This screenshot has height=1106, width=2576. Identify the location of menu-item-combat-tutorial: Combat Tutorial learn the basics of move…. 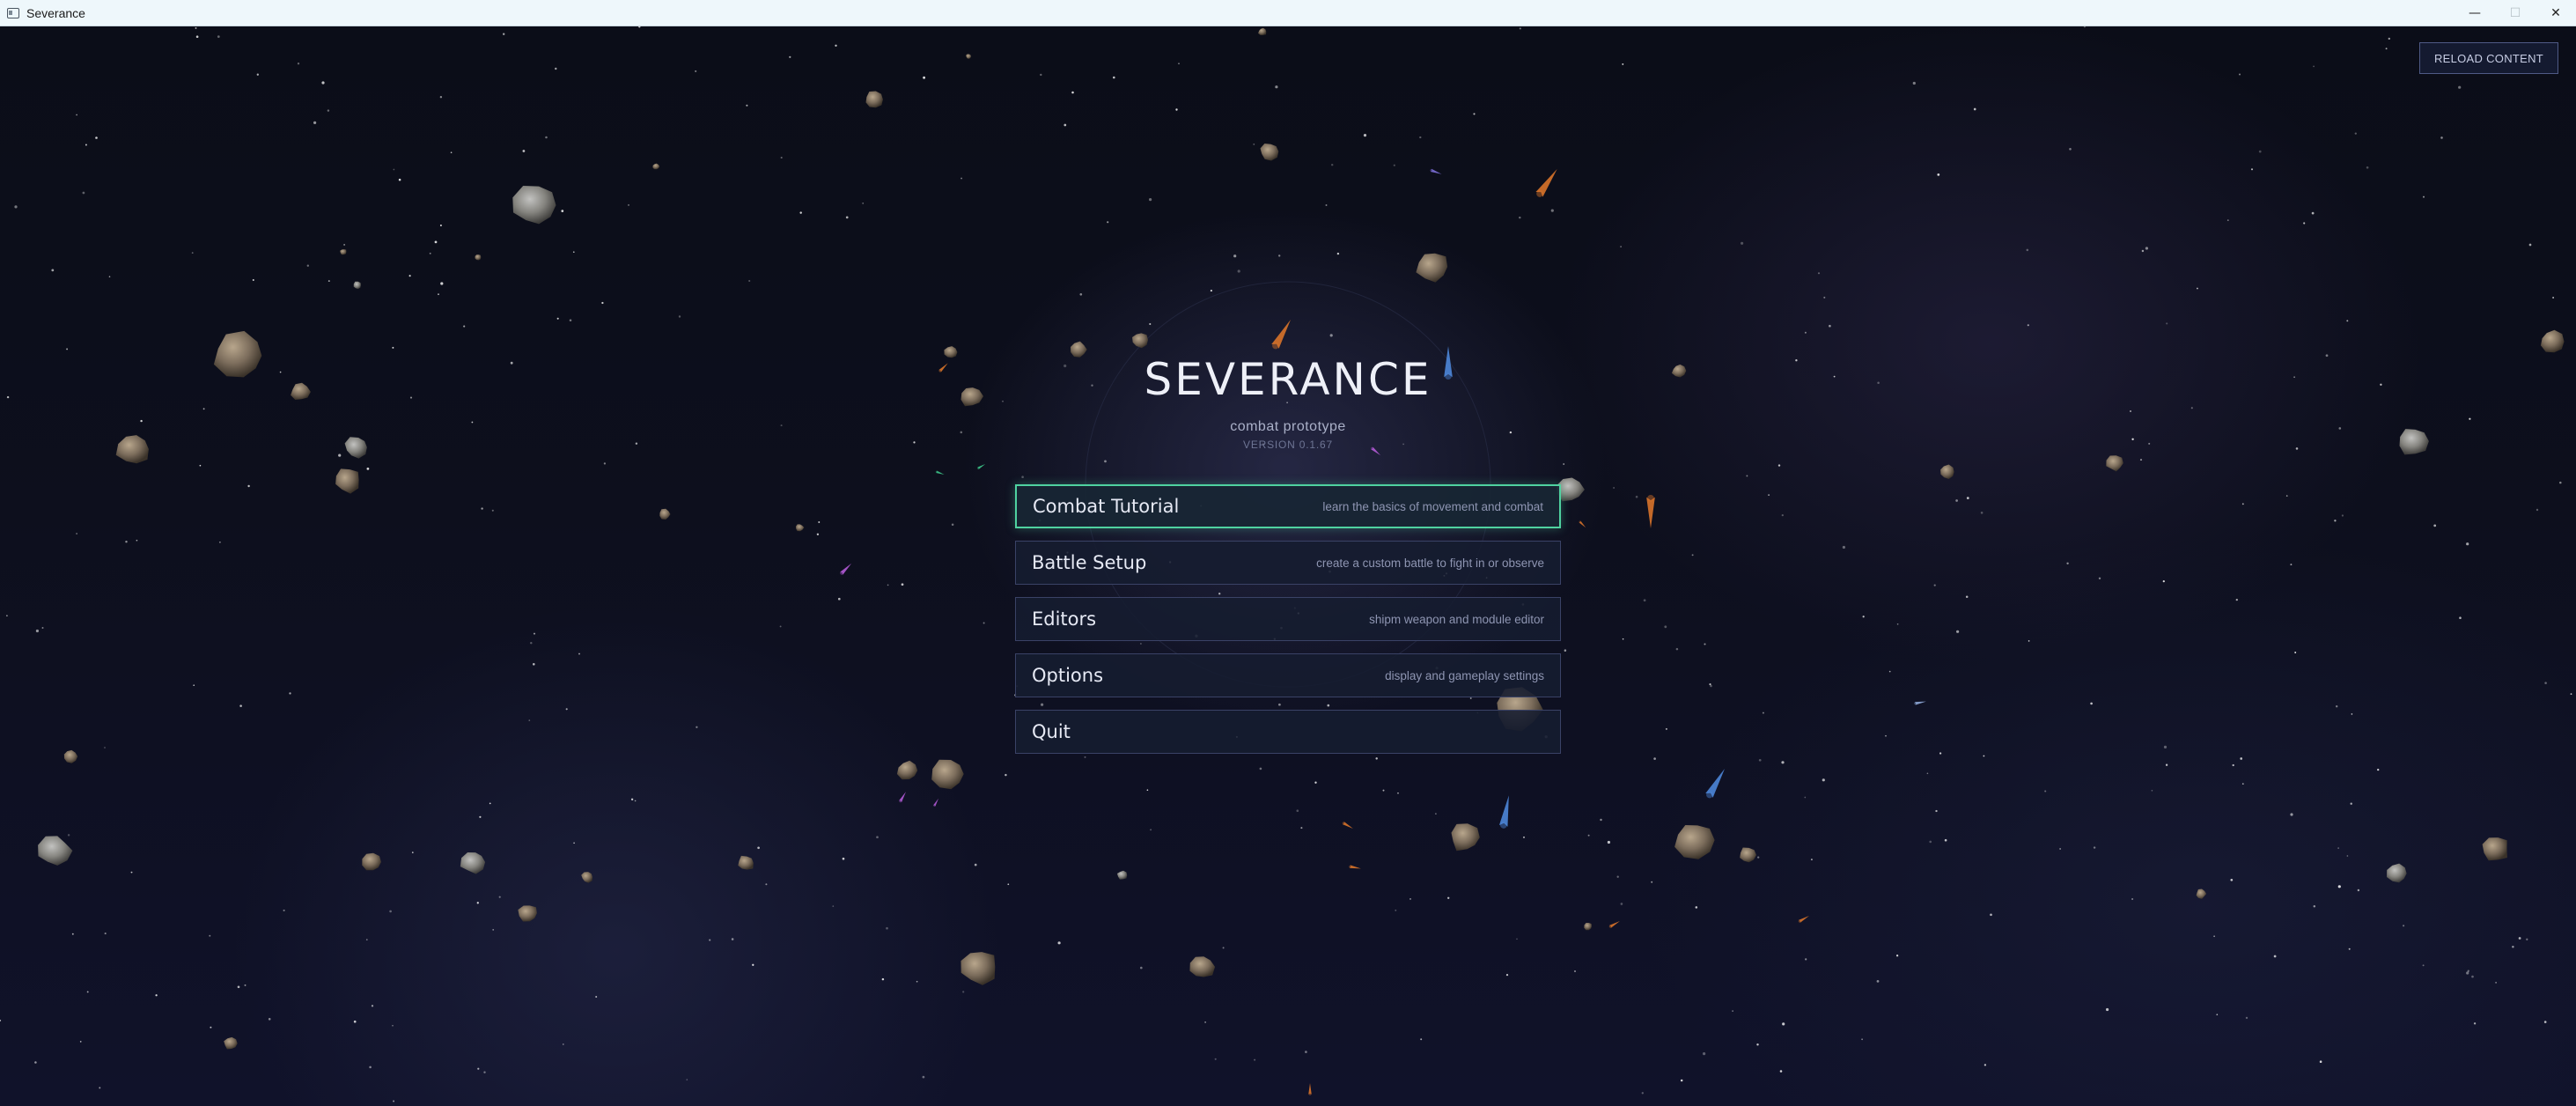
(1288, 506).